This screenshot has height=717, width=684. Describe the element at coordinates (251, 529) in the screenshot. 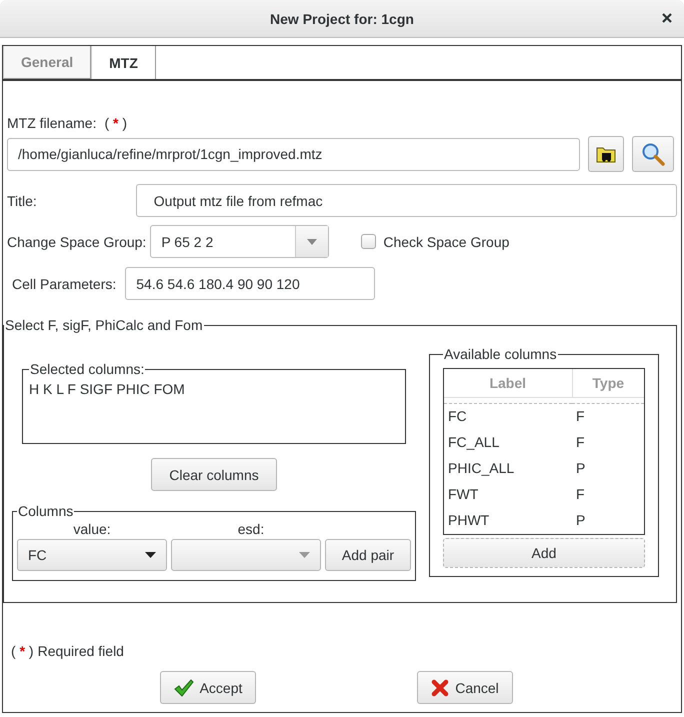

I see `esd-label: esd:` at that location.